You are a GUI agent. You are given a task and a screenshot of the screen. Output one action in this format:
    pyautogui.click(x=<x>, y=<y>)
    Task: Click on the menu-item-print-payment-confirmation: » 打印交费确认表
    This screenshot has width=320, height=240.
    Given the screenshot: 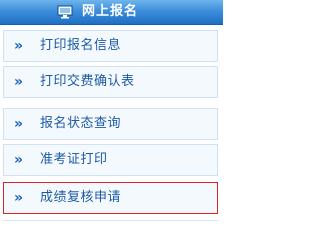 What is the action you would take?
    pyautogui.click(x=110, y=82)
    